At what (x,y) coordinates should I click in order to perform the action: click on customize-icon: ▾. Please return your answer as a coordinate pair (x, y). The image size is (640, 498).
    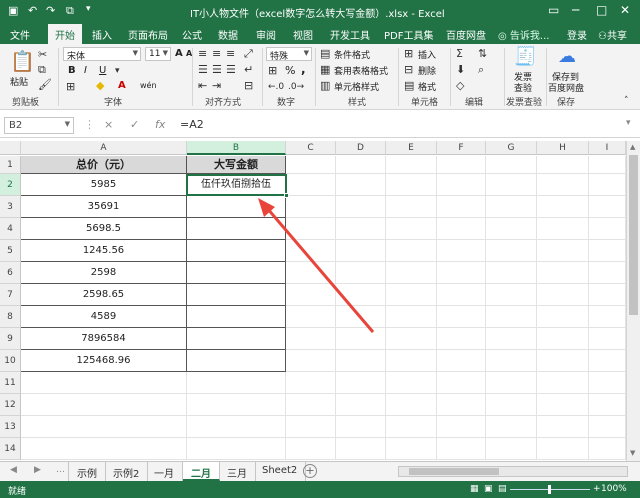
    Looking at the image, I should click on (88, 9).